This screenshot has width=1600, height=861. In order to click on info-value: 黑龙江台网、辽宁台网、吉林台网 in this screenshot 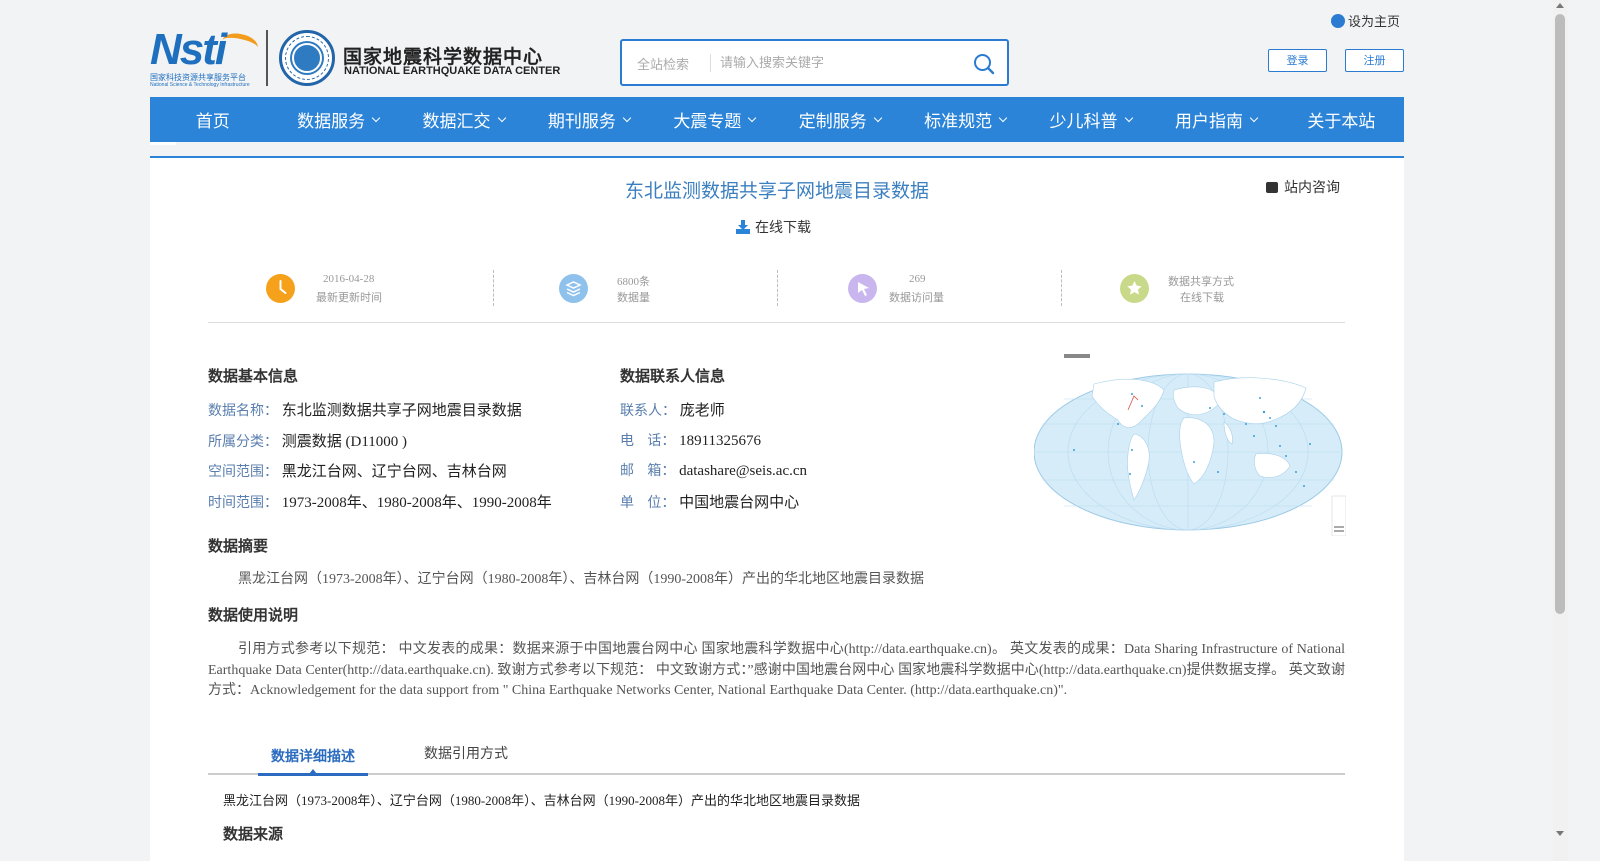, I will do `click(394, 472)`.